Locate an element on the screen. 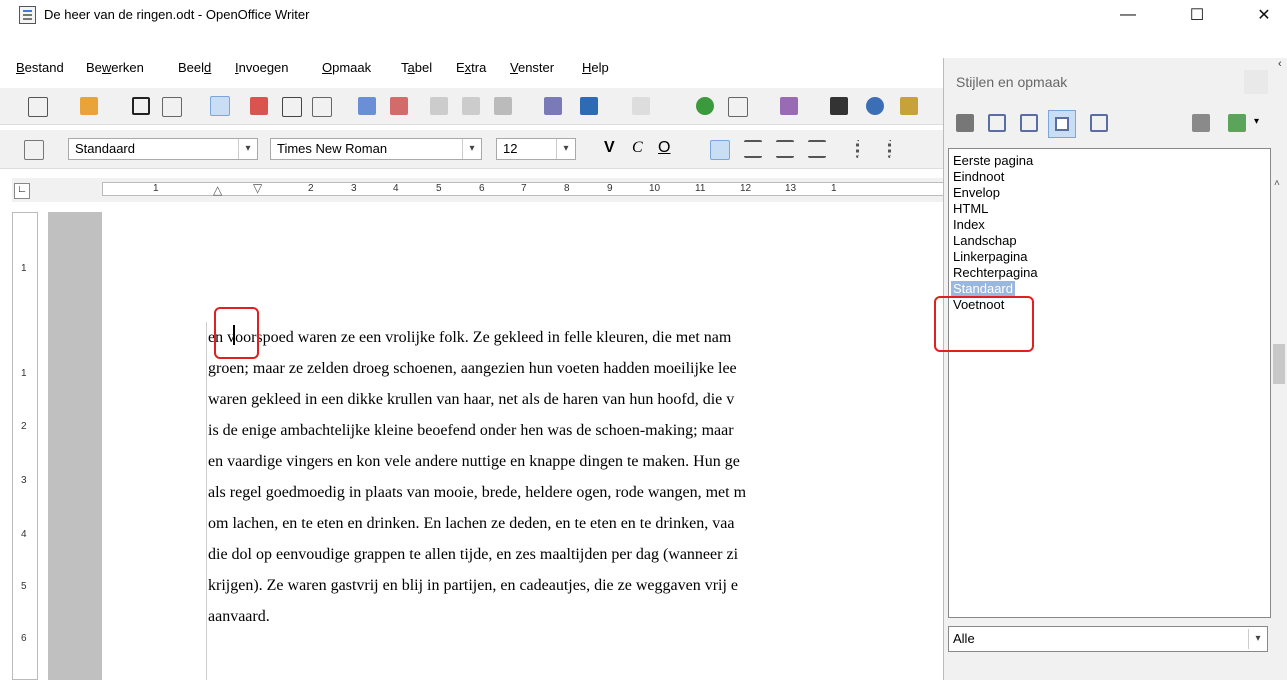 The image size is (1287, 680). page-styles-icon is located at coordinates (1062, 124).